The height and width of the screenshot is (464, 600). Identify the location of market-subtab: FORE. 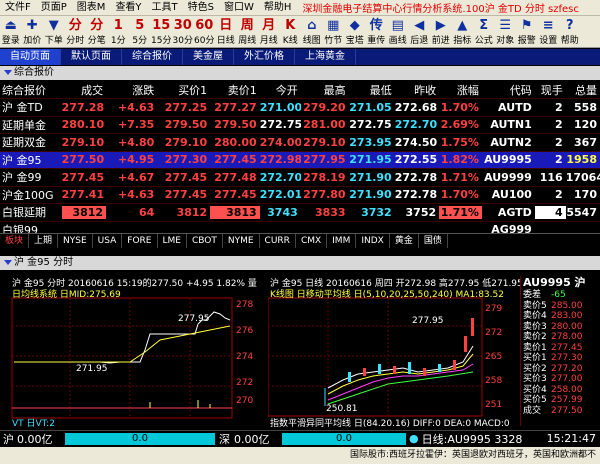
(140, 240).